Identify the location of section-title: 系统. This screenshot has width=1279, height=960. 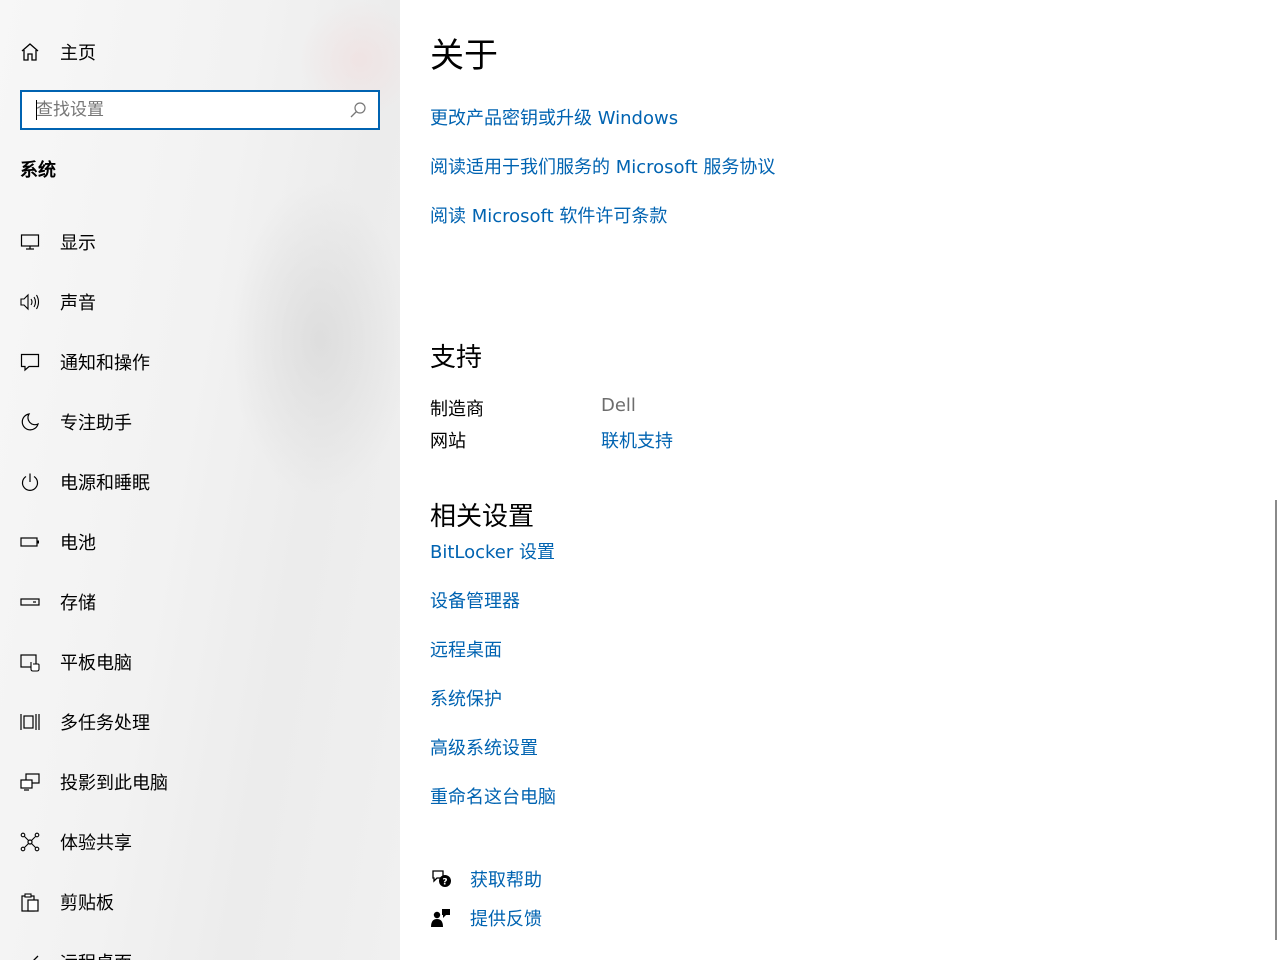
(38, 170).